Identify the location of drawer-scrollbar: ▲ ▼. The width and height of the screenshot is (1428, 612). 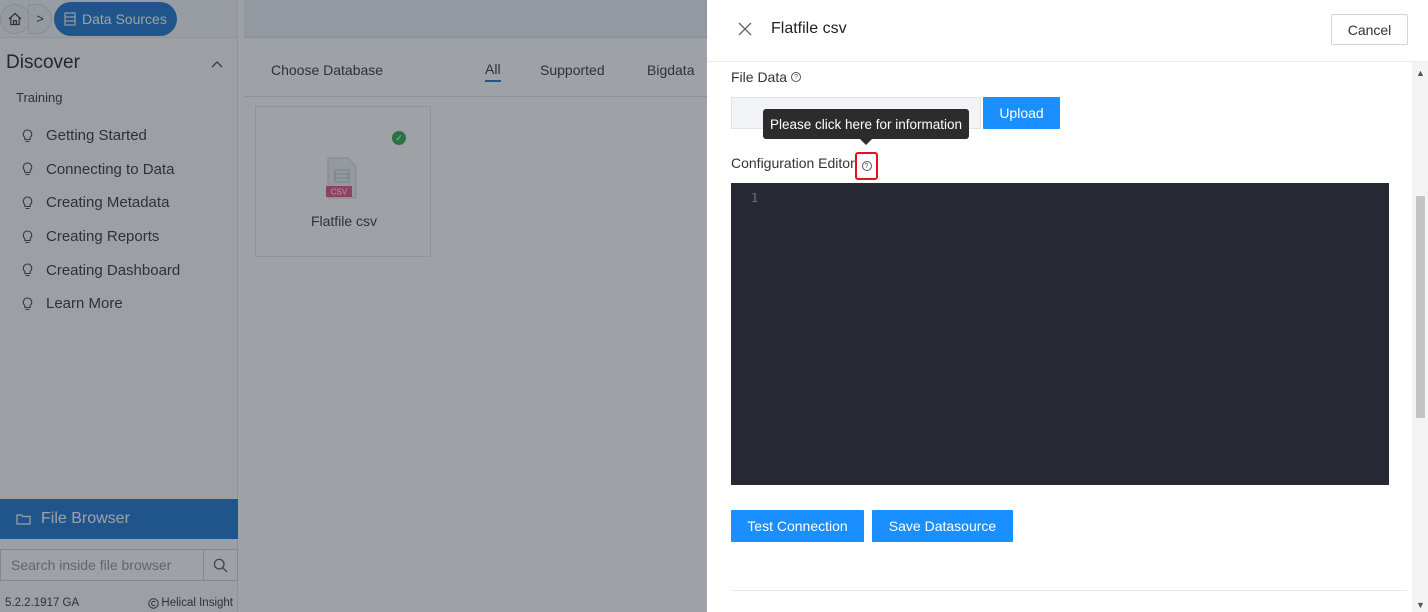
(1420, 337).